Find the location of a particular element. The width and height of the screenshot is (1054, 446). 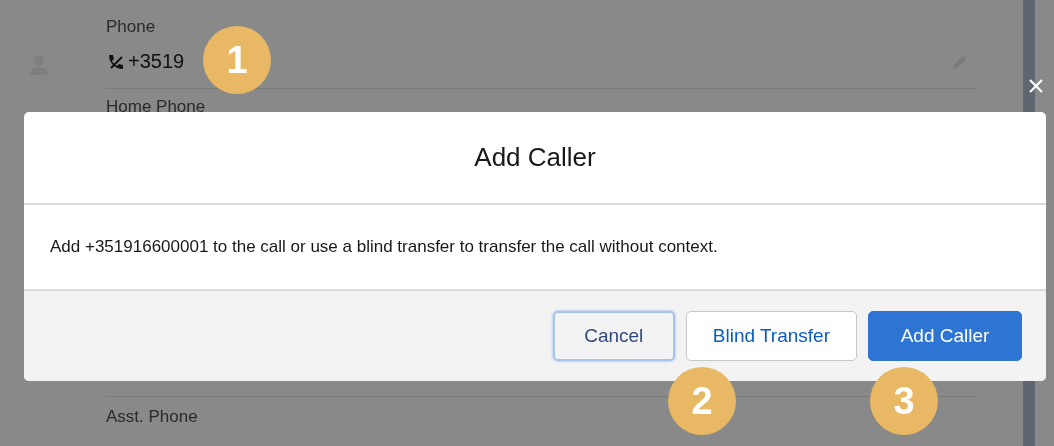

modal-message: Add +351916600001 to the call or use a blind transfer to transfer the call without context. is located at coordinates (384, 247).